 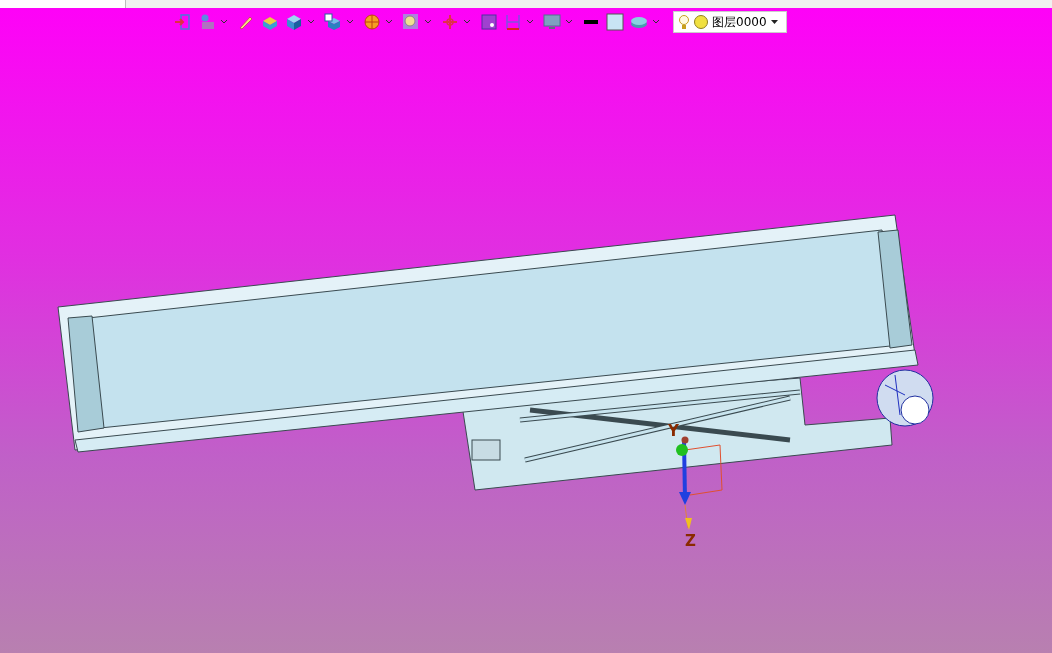 What do you see at coordinates (450, 22) in the screenshot?
I see `cross-icon` at bounding box center [450, 22].